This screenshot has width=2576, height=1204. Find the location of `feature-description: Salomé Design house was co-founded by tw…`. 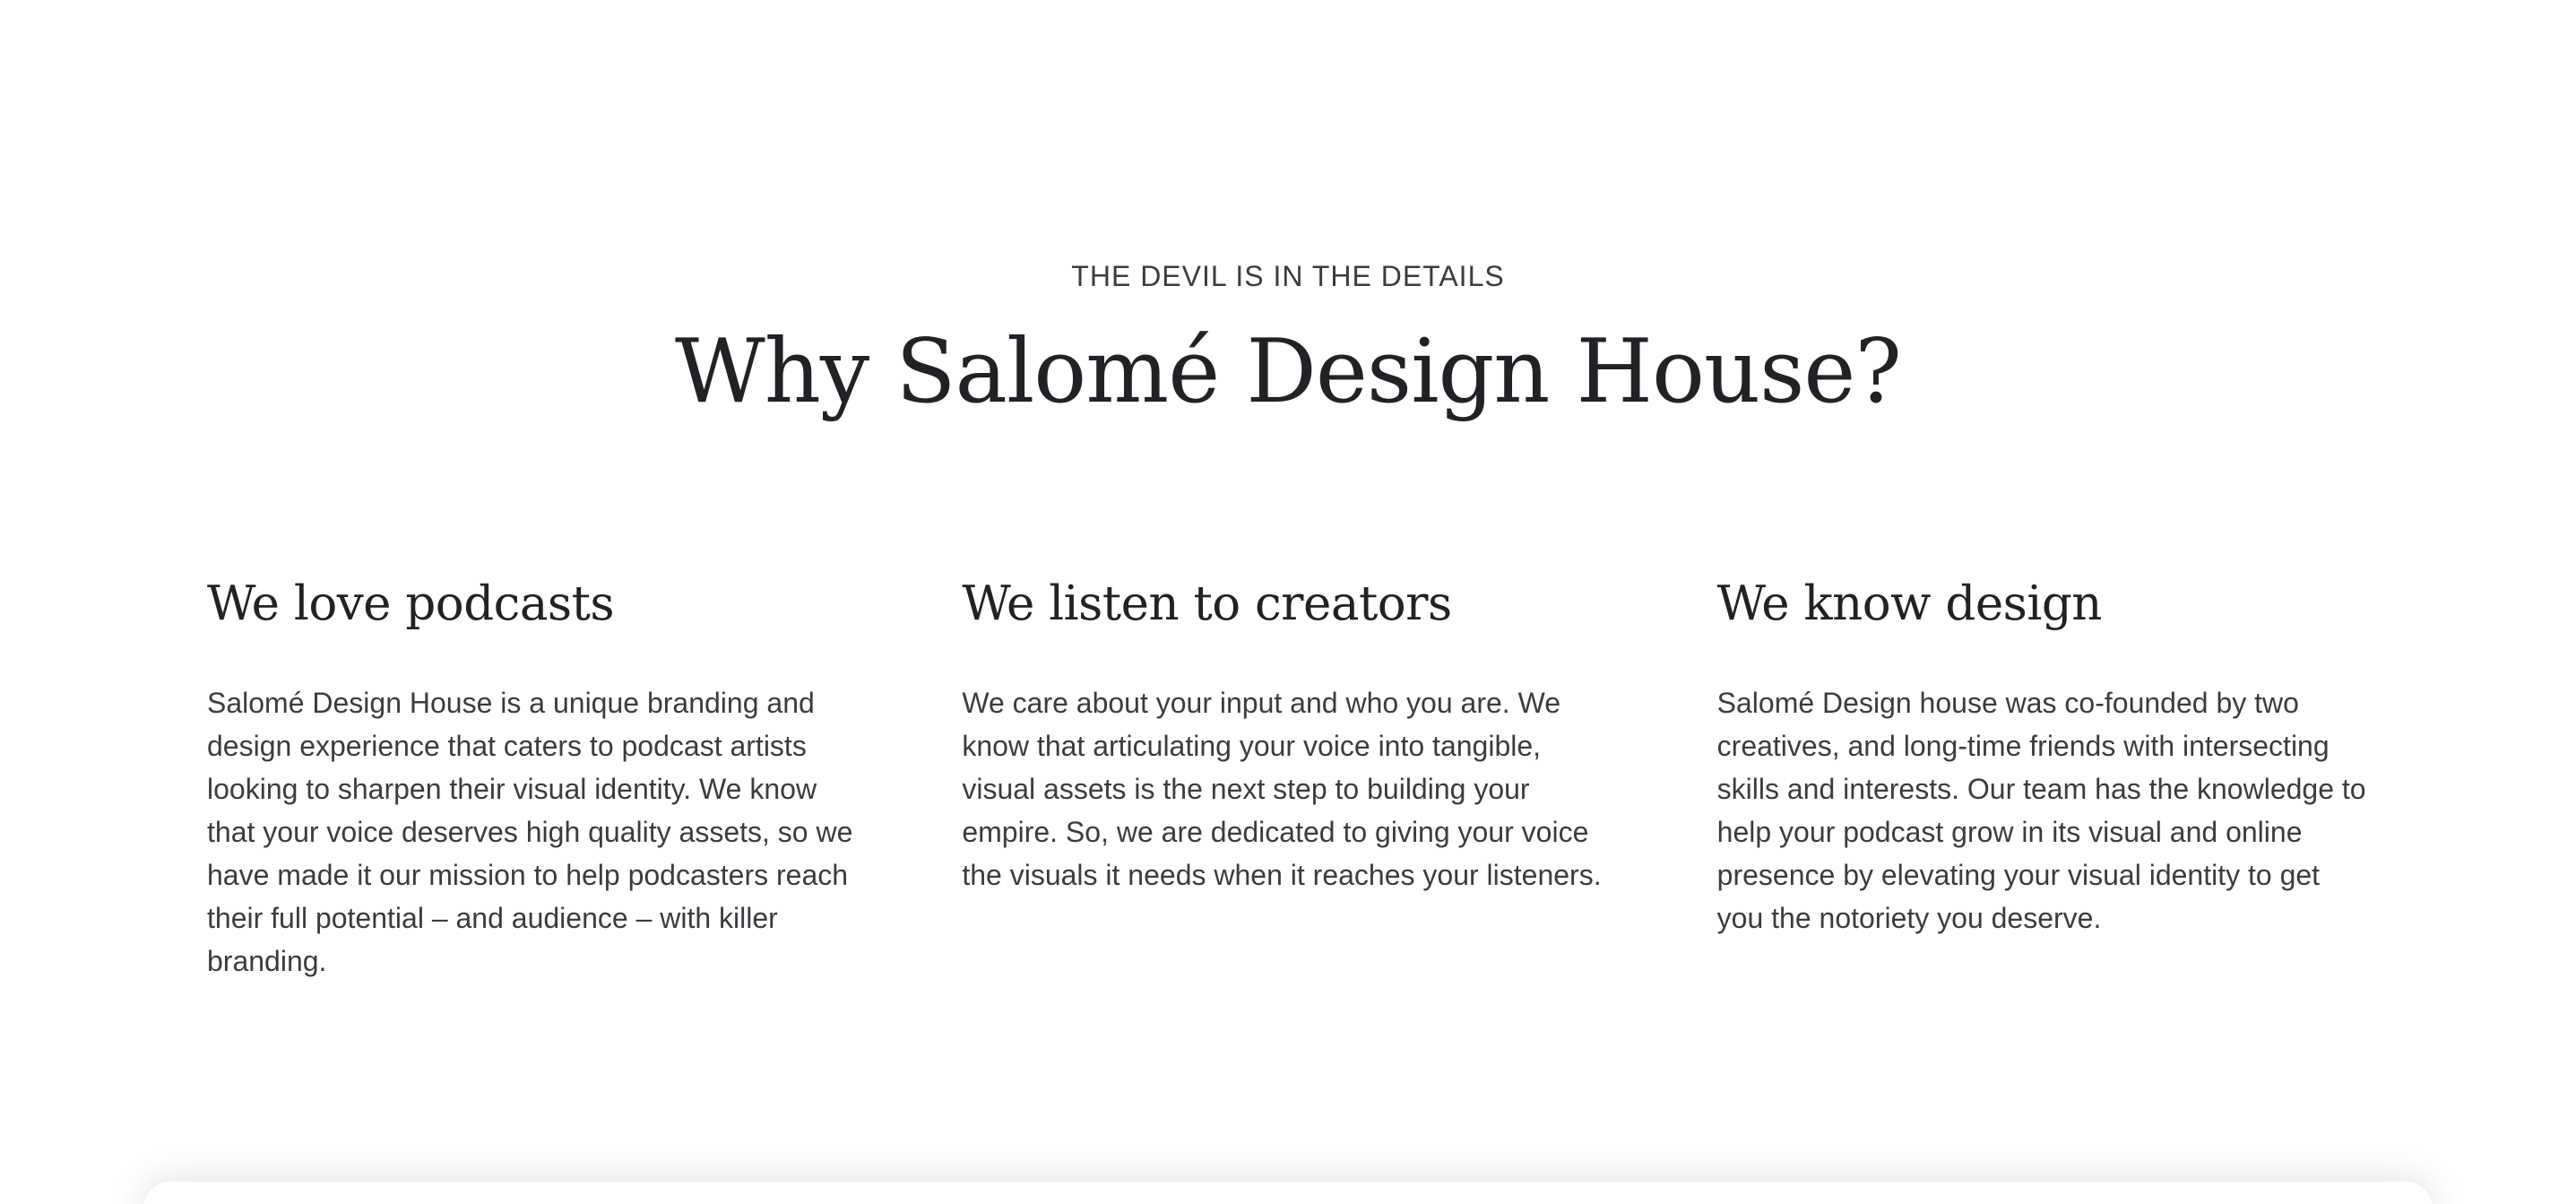

feature-description: Salomé Design house was co-founded by tw… is located at coordinates (2041, 810).